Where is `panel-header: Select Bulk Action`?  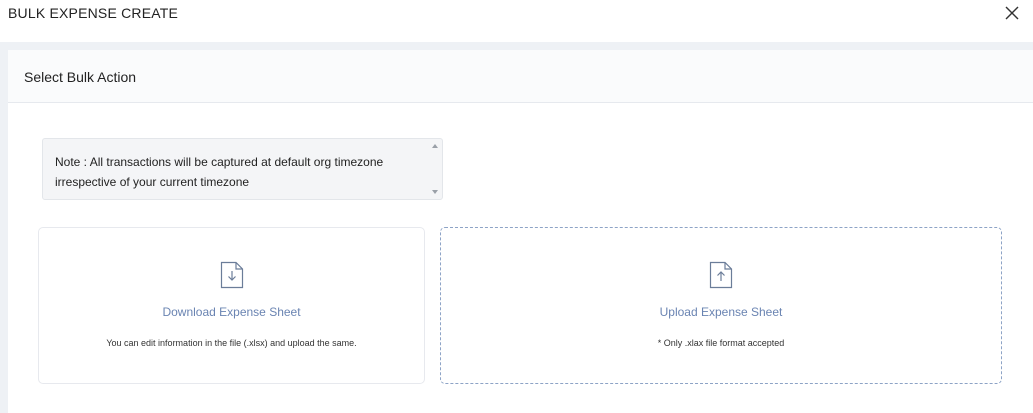 panel-header: Select Bulk Action is located at coordinates (520, 76).